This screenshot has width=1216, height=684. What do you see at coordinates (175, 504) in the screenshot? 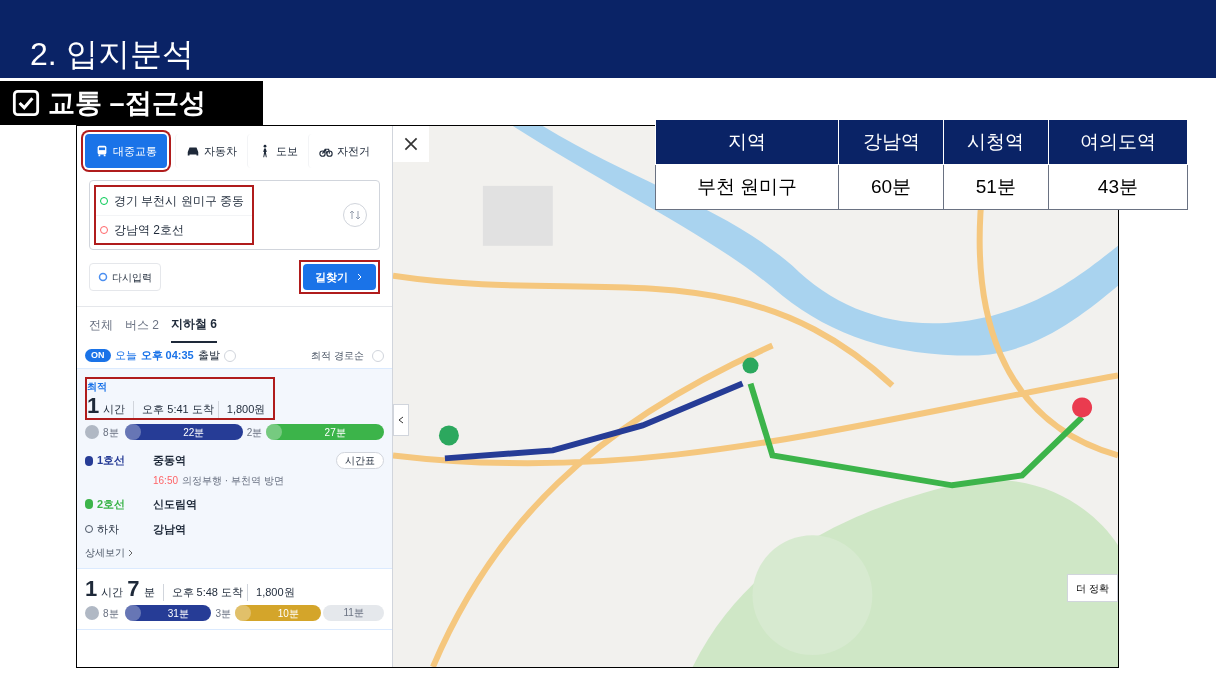
I see `station-name: 신도림역` at bounding box center [175, 504].